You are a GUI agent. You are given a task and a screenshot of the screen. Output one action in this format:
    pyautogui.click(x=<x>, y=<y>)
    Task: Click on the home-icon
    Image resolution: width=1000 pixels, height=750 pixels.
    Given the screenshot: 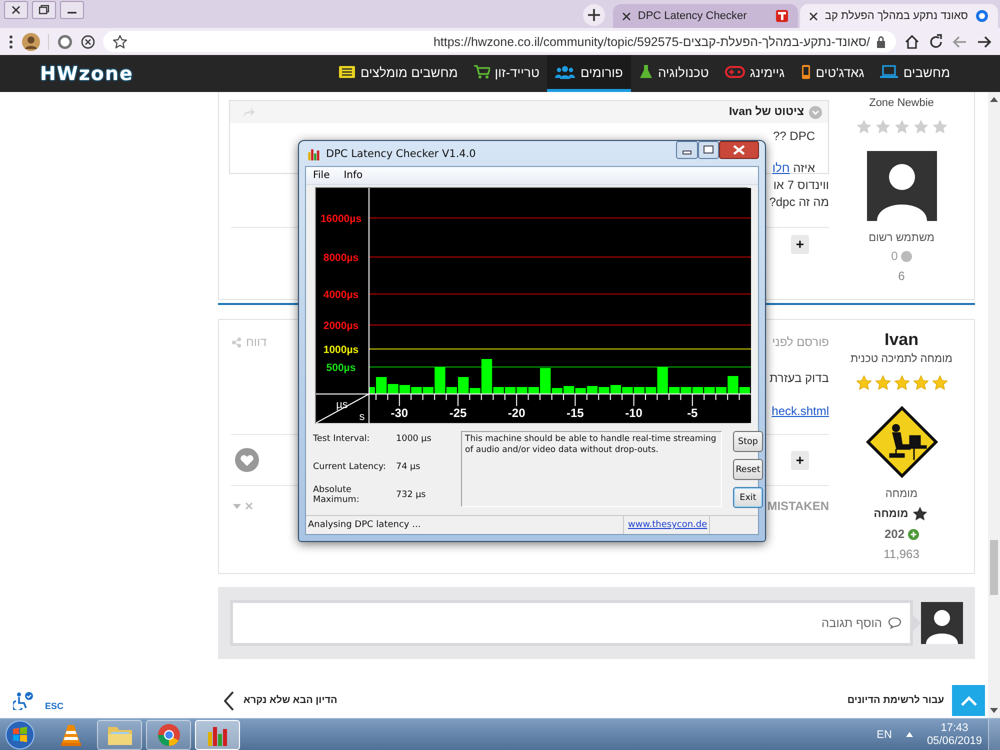 What is the action you would take?
    pyautogui.click(x=912, y=42)
    